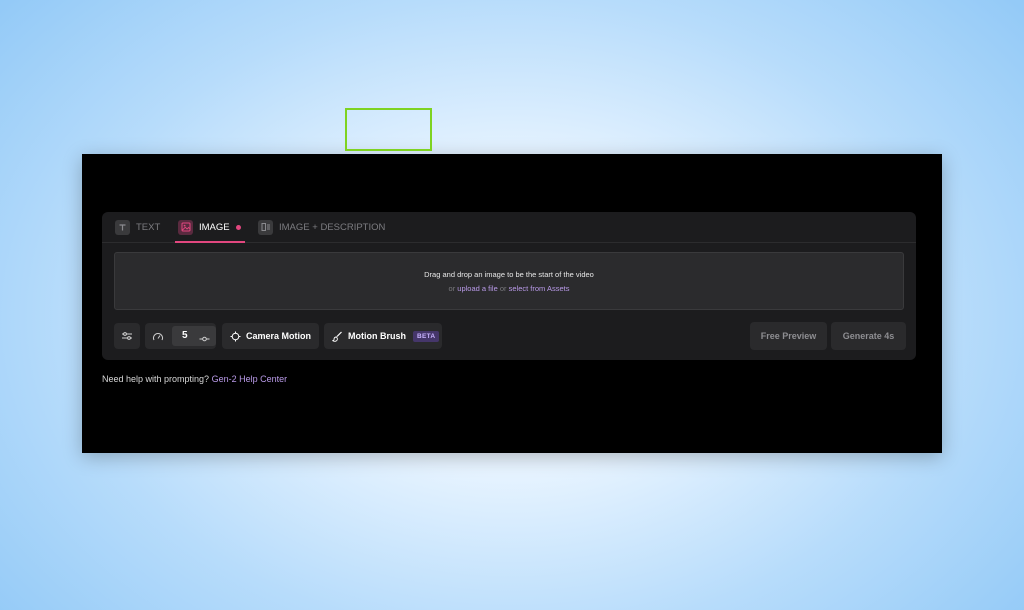 This screenshot has height=610, width=1024. I want to click on help-text: Need help with prompting?, so click(156, 379).